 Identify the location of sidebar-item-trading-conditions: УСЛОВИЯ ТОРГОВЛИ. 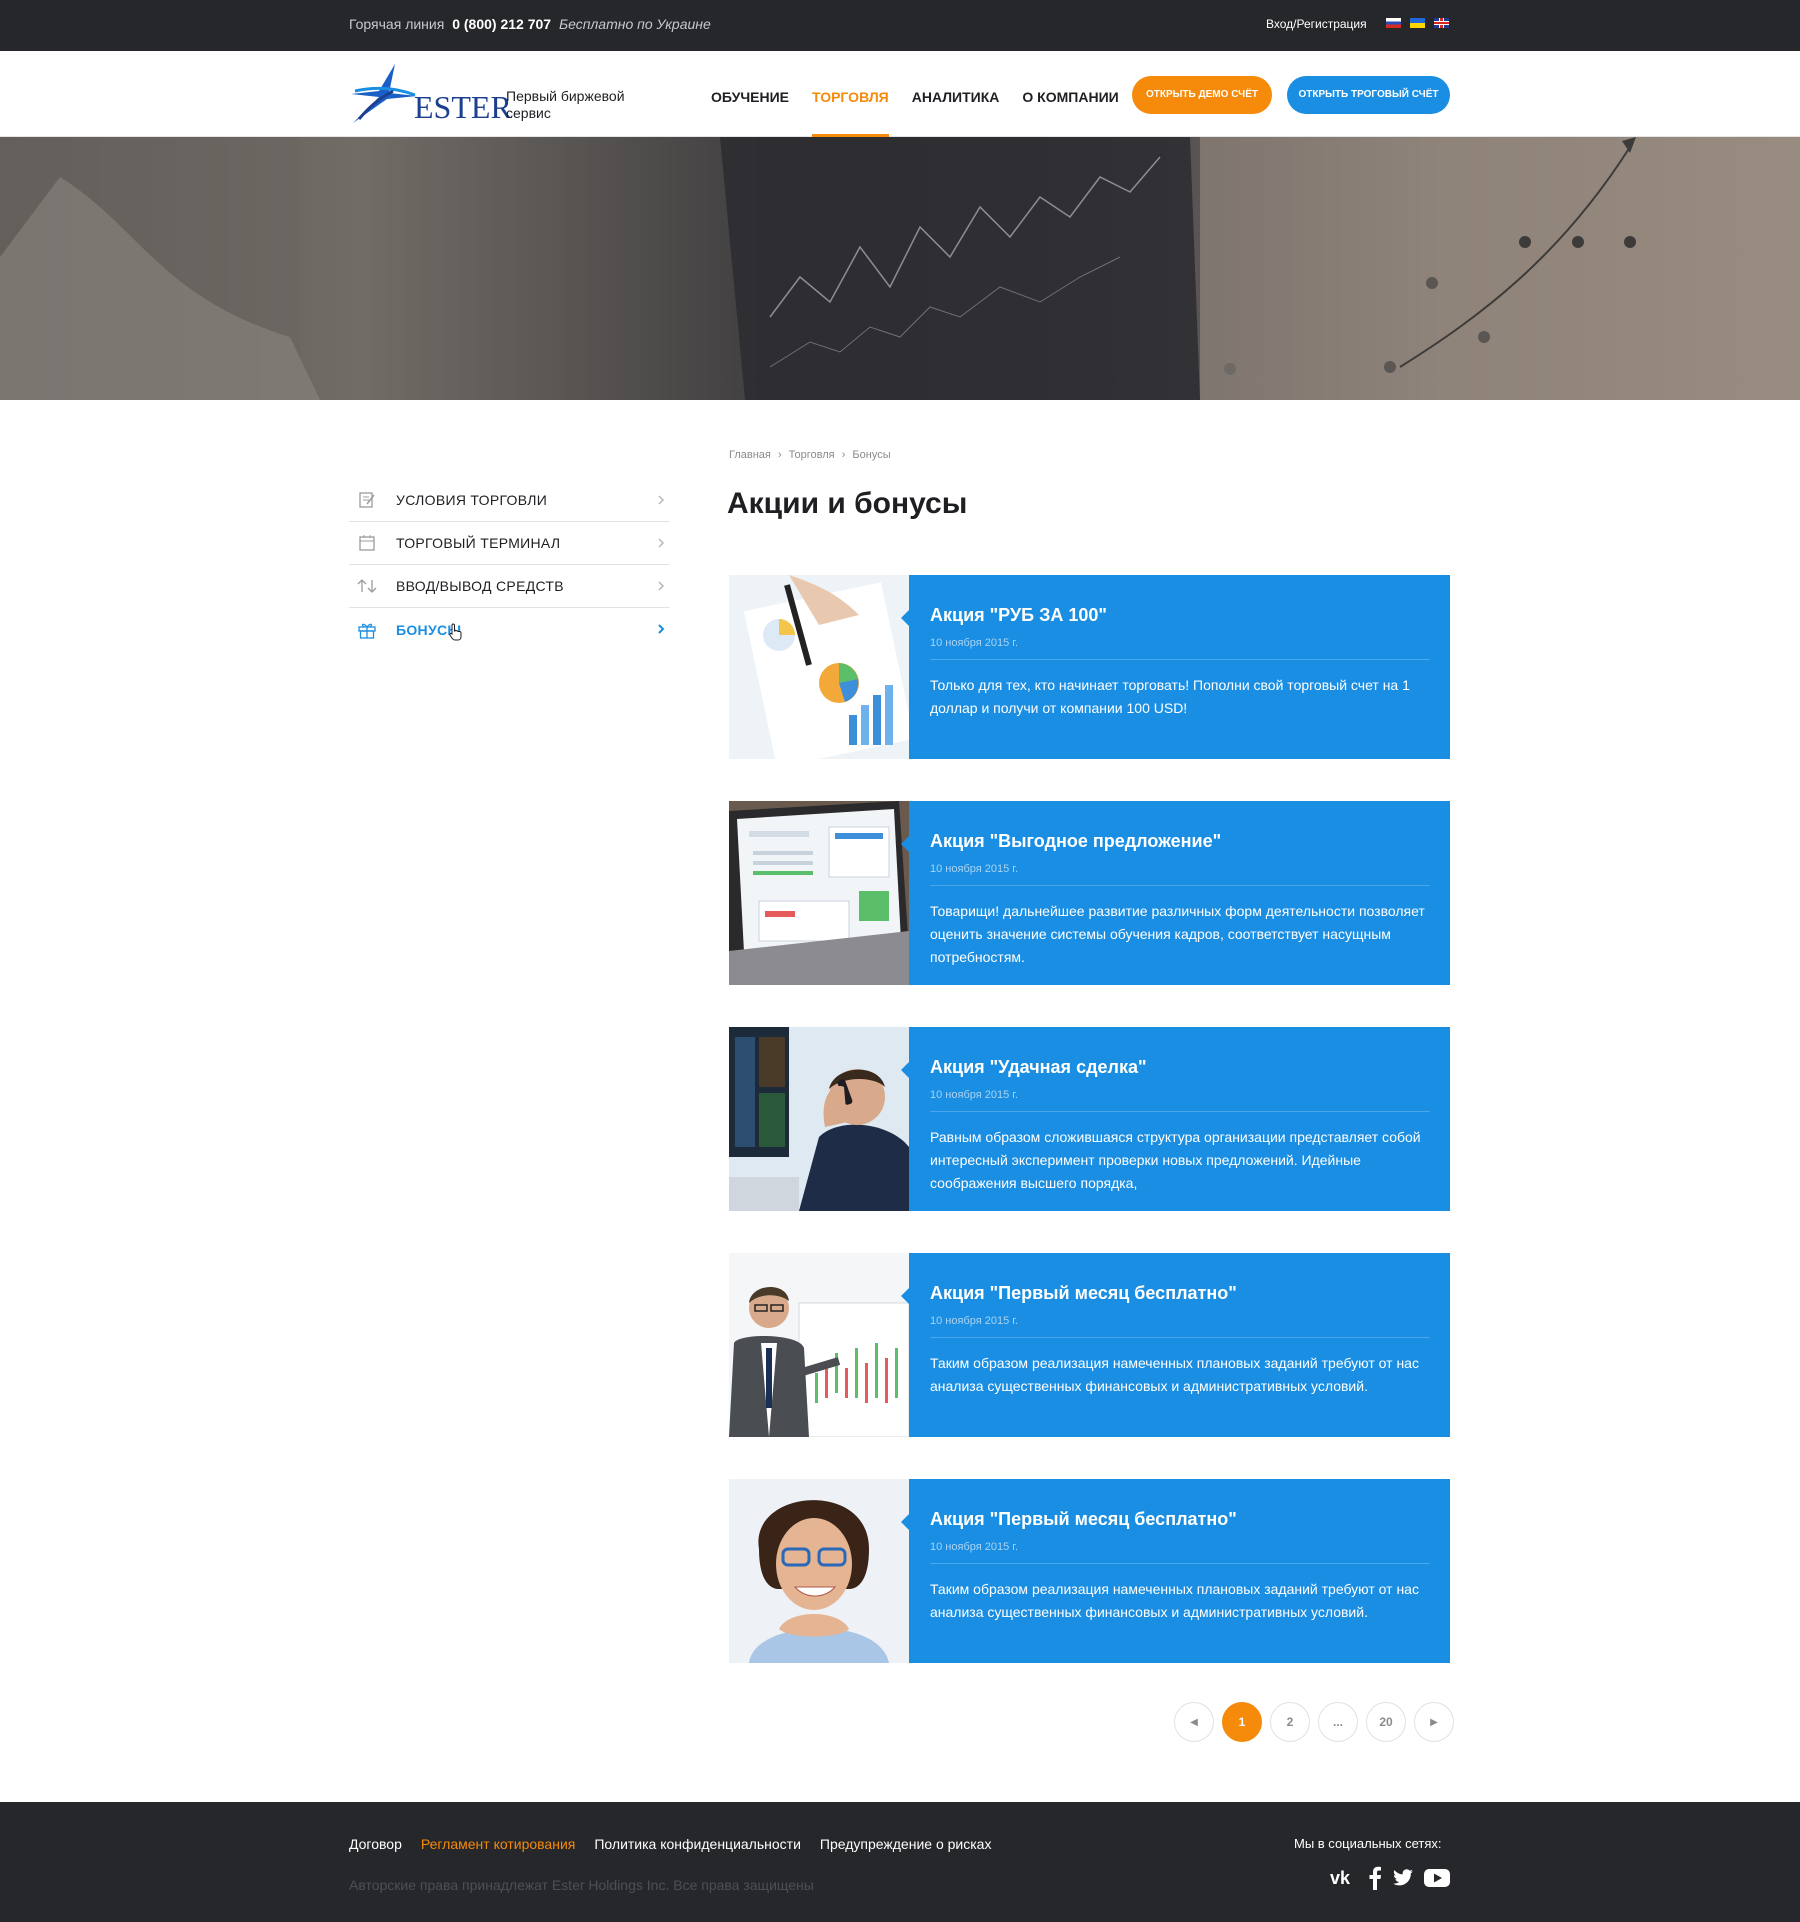
(509, 500).